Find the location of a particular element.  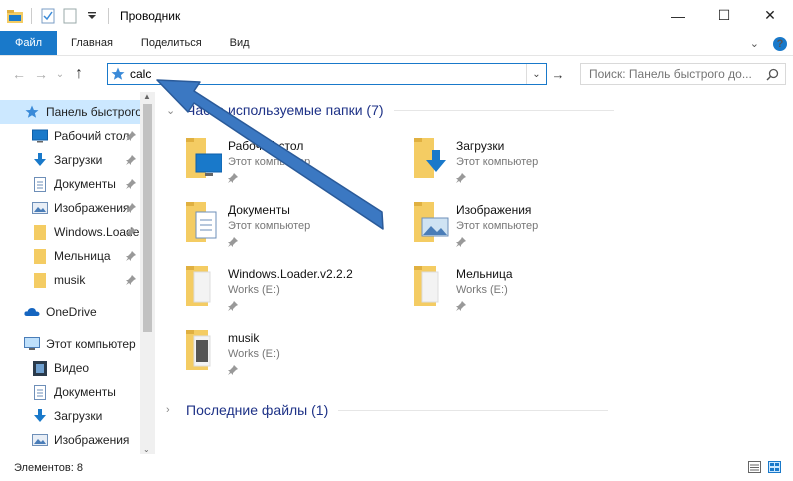

scrollbar-thumb is located at coordinates (147, 218).